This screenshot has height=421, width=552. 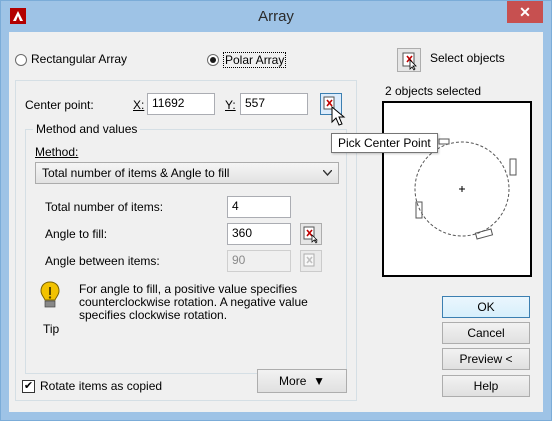 I want to click on polar-array-preview-image, so click(x=465, y=189).